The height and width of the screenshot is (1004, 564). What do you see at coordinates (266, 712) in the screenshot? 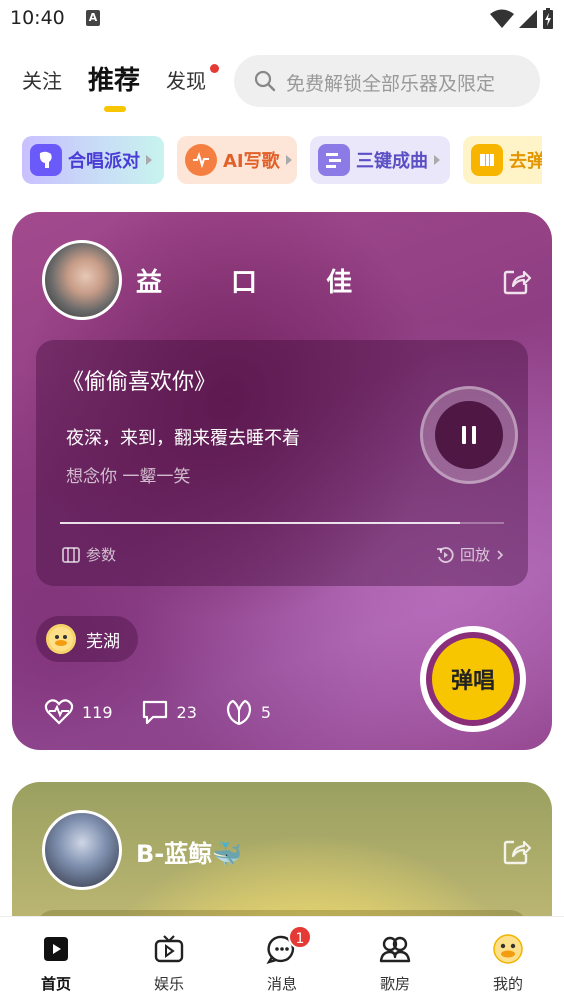
I see `gift-count: 5` at bounding box center [266, 712].